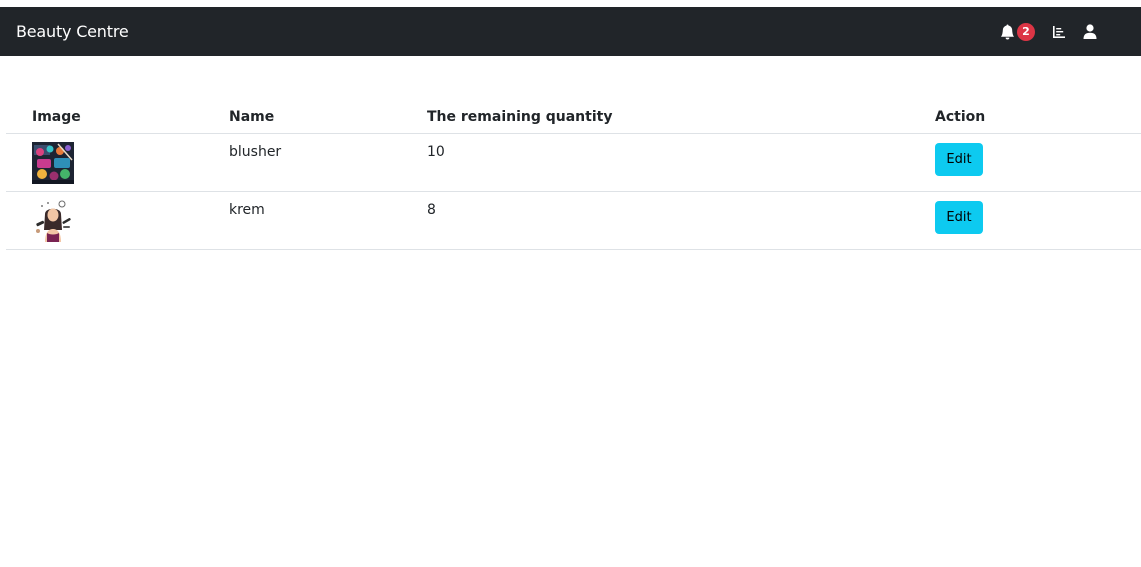  I want to click on bell-icon, so click(1007, 31).